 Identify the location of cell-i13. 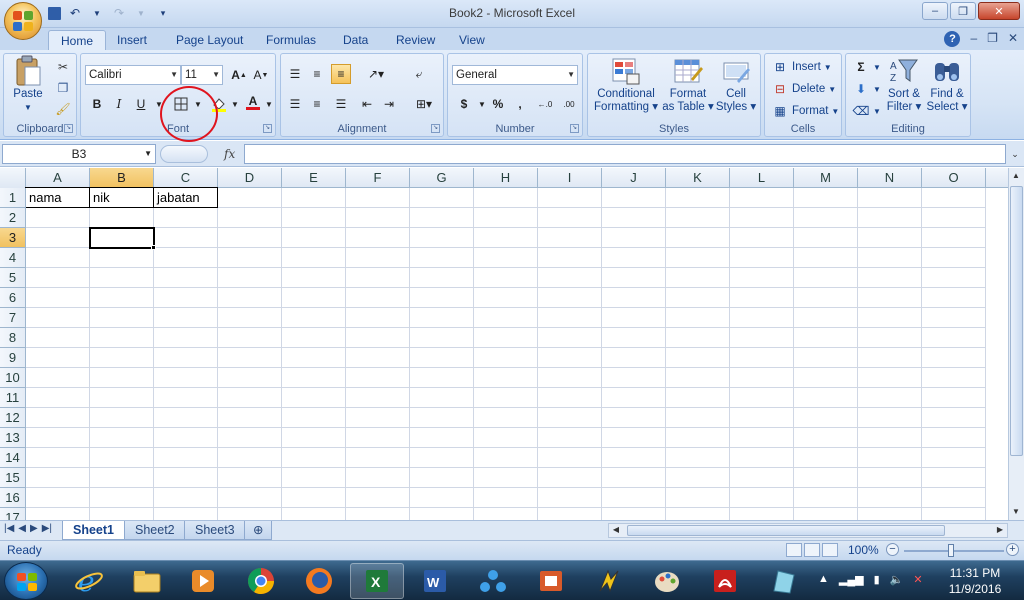
(570, 438).